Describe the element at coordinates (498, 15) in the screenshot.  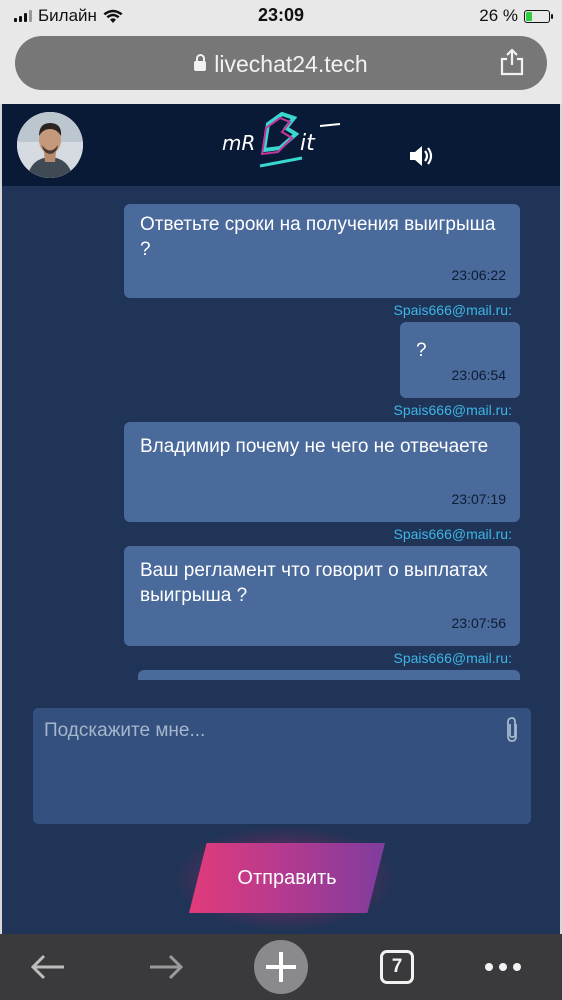
I see `battery-percent: 26 %` at that location.